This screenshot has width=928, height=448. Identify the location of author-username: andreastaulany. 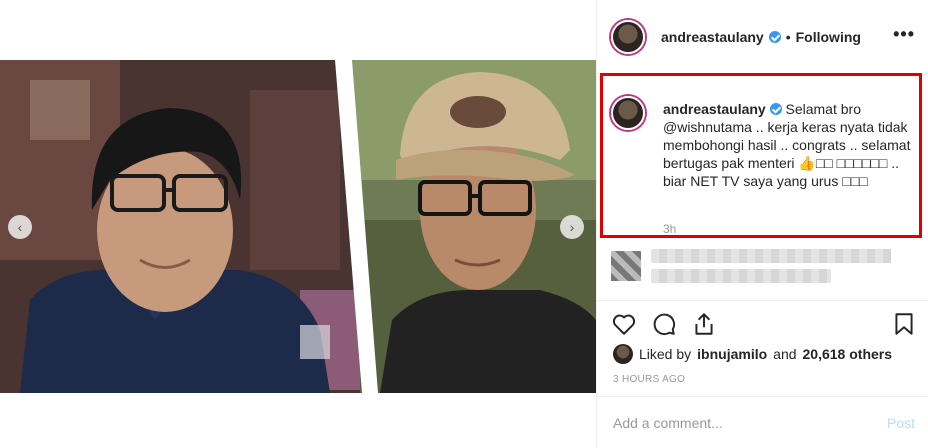
(712, 37).